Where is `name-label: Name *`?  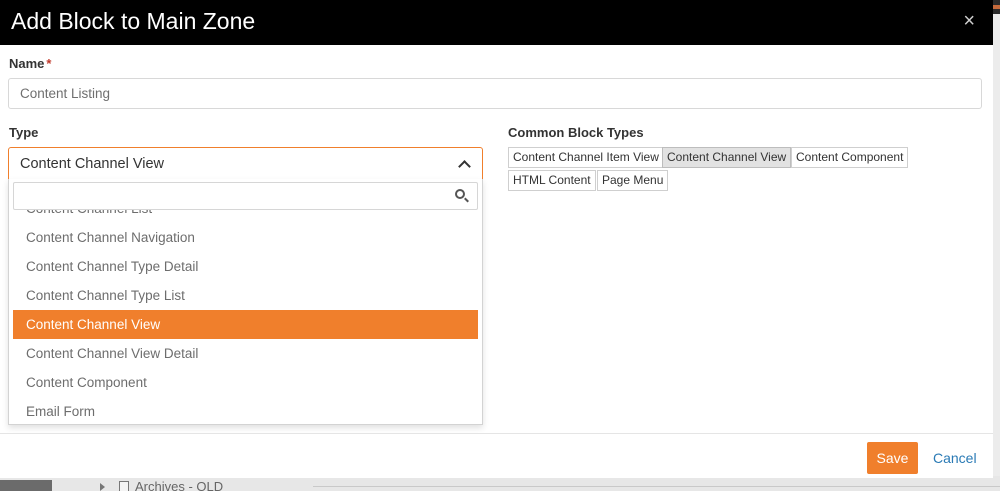
name-label: Name * is located at coordinates (30, 63).